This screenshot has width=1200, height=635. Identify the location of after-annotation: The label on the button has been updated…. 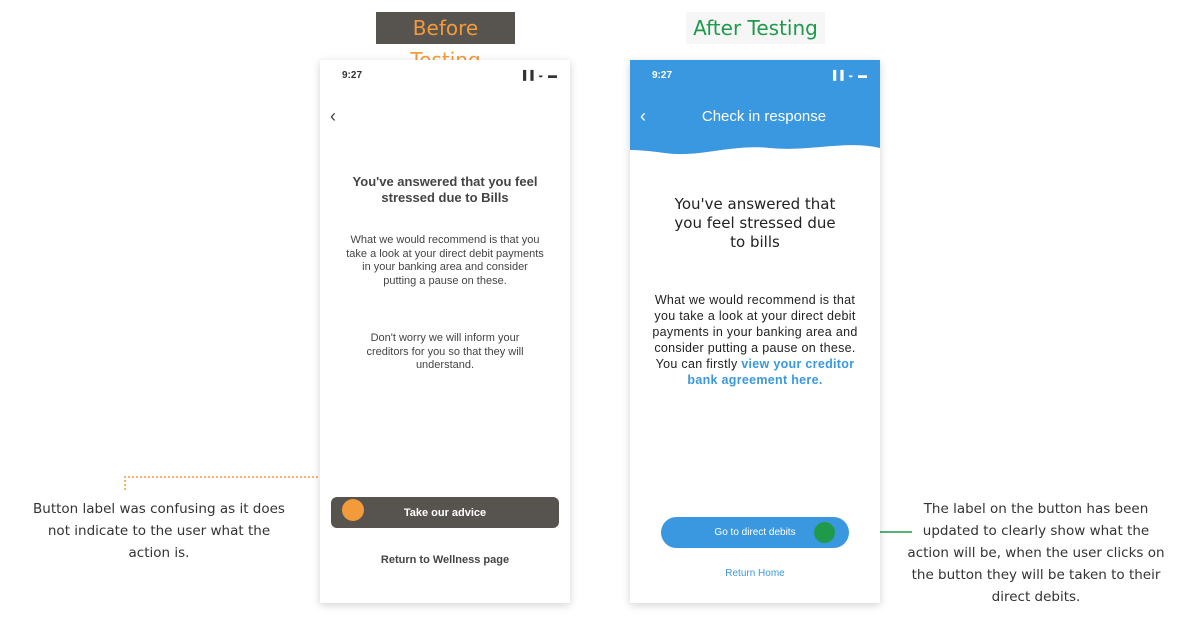
(1036, 553).